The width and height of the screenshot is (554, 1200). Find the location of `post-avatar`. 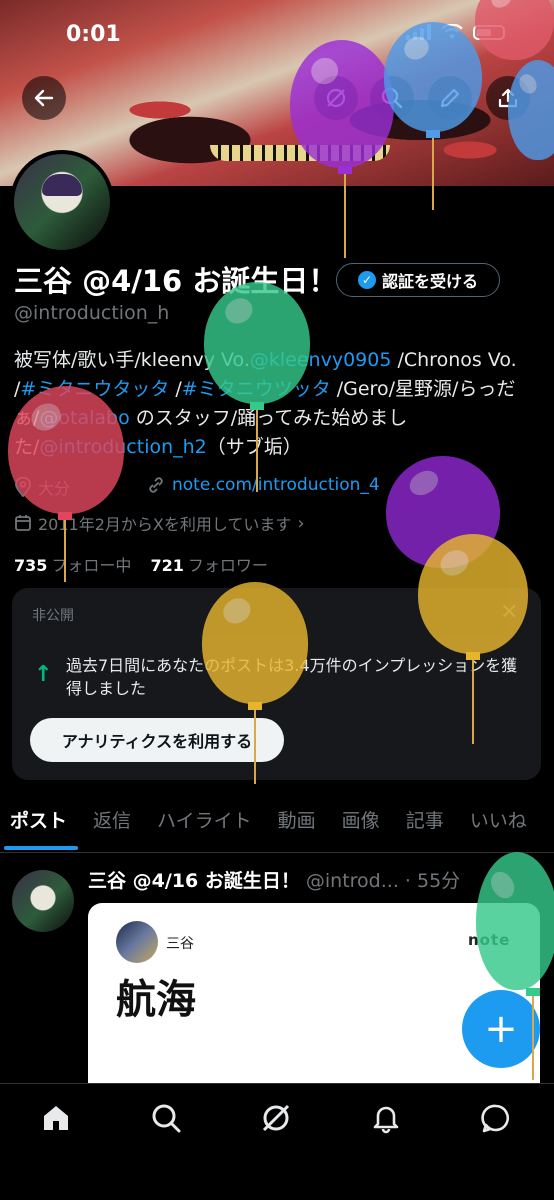

post-avatar is located at coordinates (43, 901).